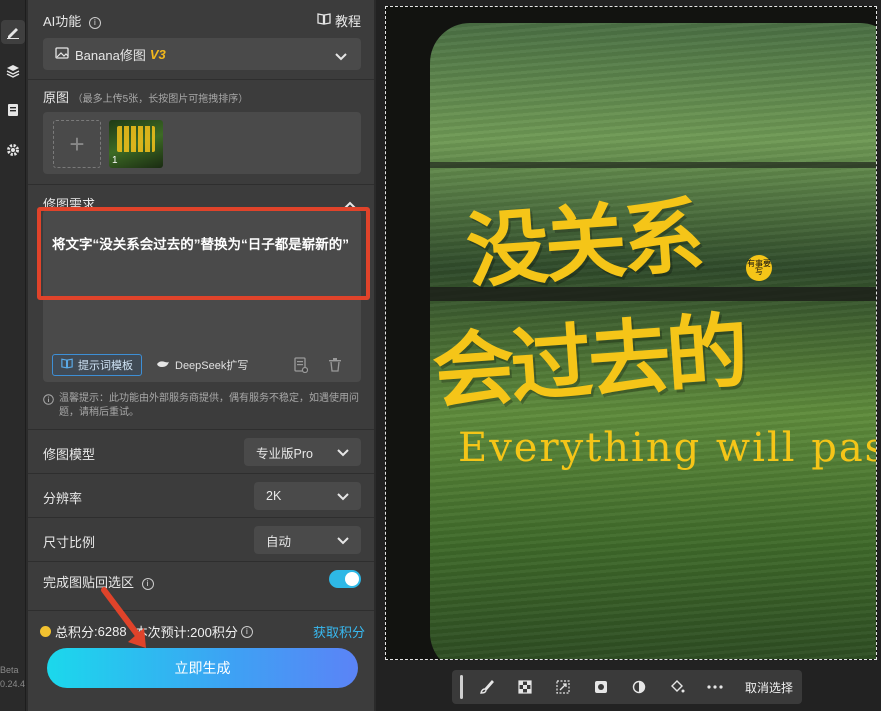 The image size is (881, 711). I want to click on source-hint: （最多上传5张，长按图片可拖拽排序）, so click(160, 99).